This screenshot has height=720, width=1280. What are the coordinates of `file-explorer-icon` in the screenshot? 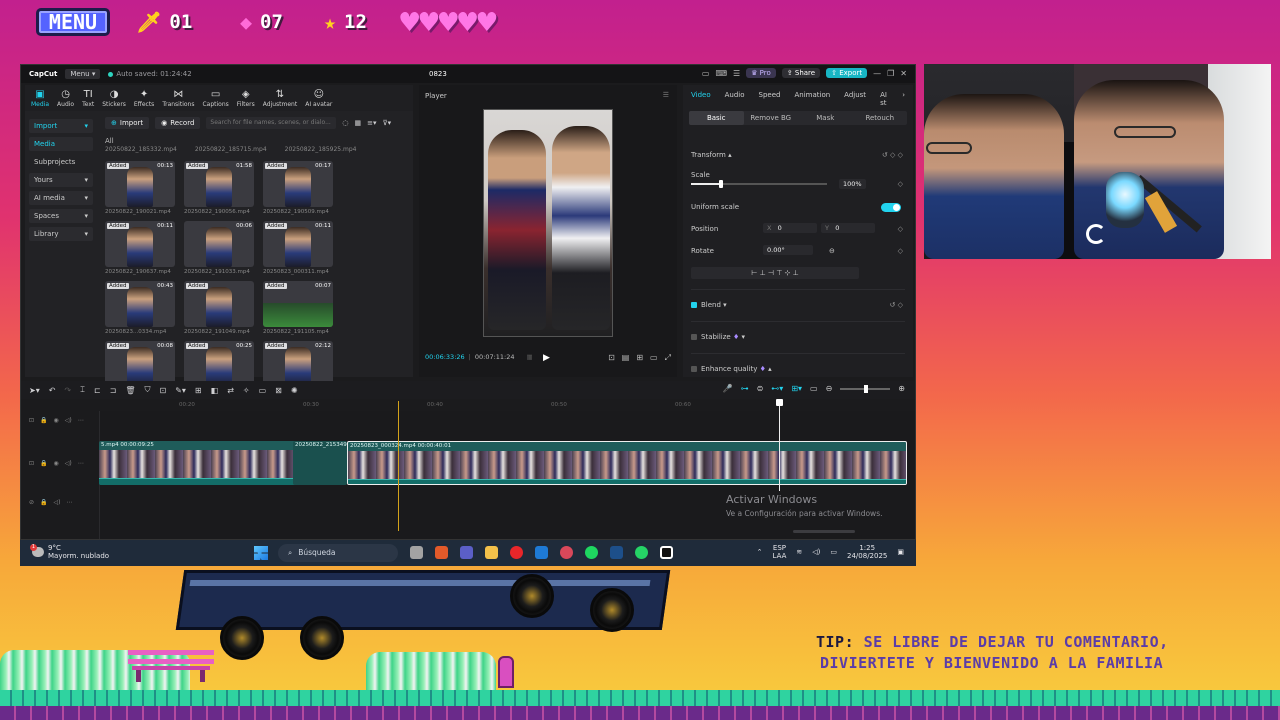 It's located at (416, 552).